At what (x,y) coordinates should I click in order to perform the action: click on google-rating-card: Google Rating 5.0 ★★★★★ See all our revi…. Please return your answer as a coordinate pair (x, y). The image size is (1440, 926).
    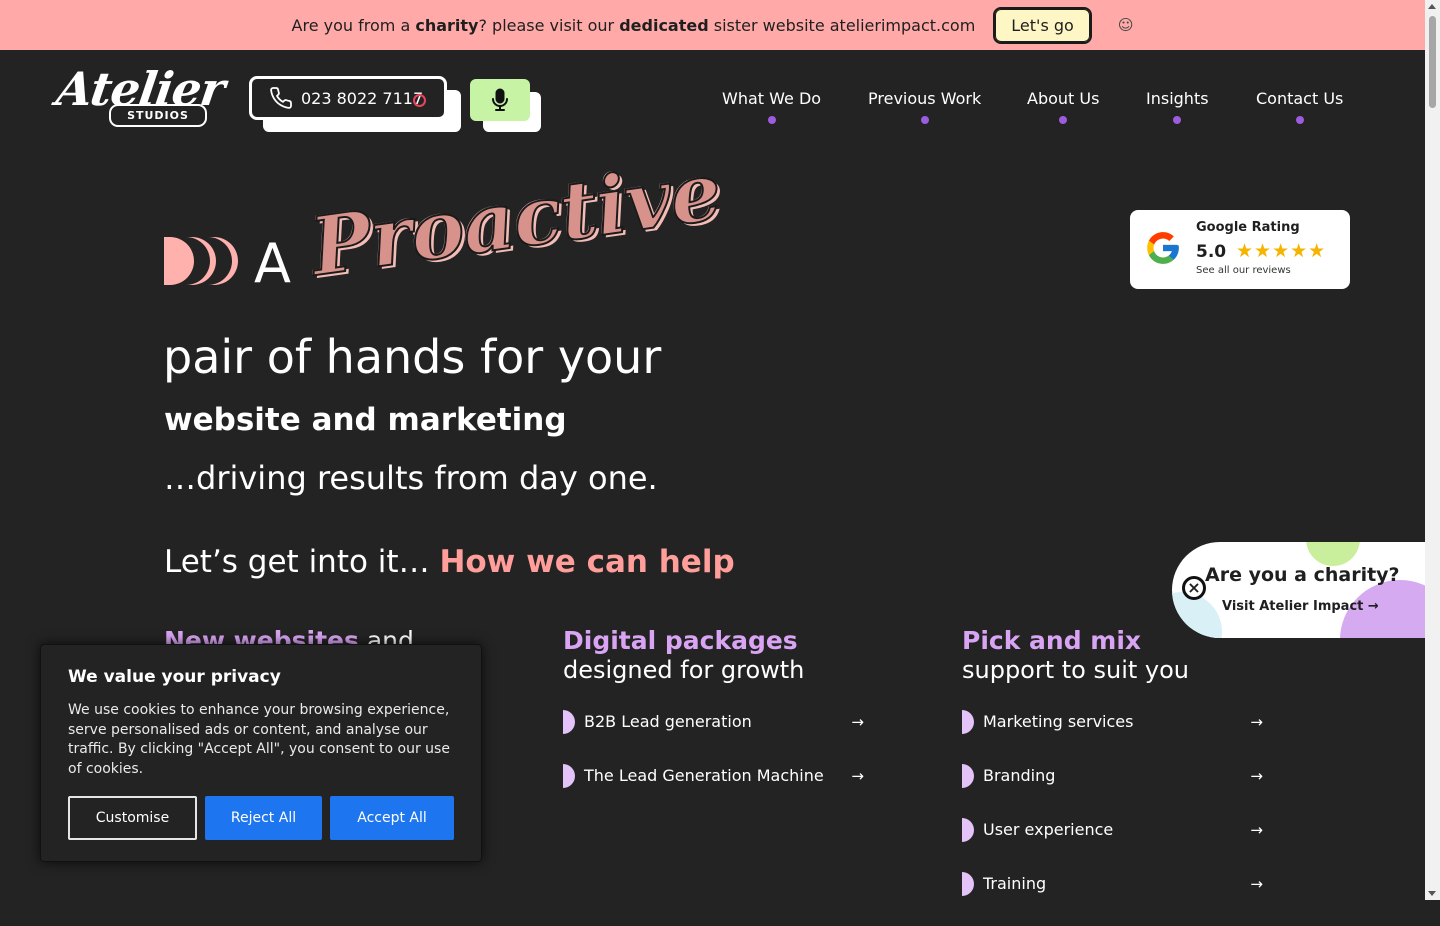
    Looking at the image, I should click on (1240, 249).